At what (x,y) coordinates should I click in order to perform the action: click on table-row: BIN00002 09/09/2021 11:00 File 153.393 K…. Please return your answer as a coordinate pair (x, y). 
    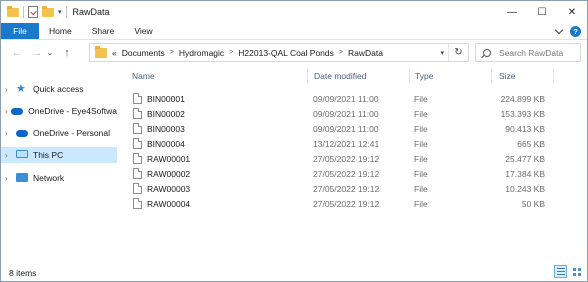
    Looking at the image, I should click on (343, 113).